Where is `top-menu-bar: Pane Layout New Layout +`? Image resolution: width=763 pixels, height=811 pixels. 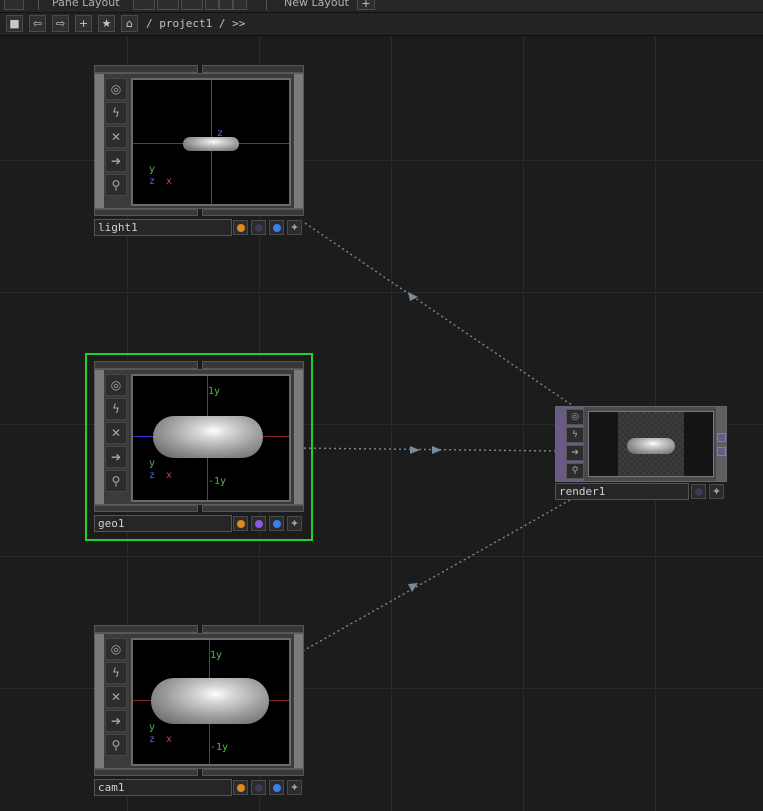 top-menu-bar: Pane Layout New Layout + is located at coordinates (381, 6).